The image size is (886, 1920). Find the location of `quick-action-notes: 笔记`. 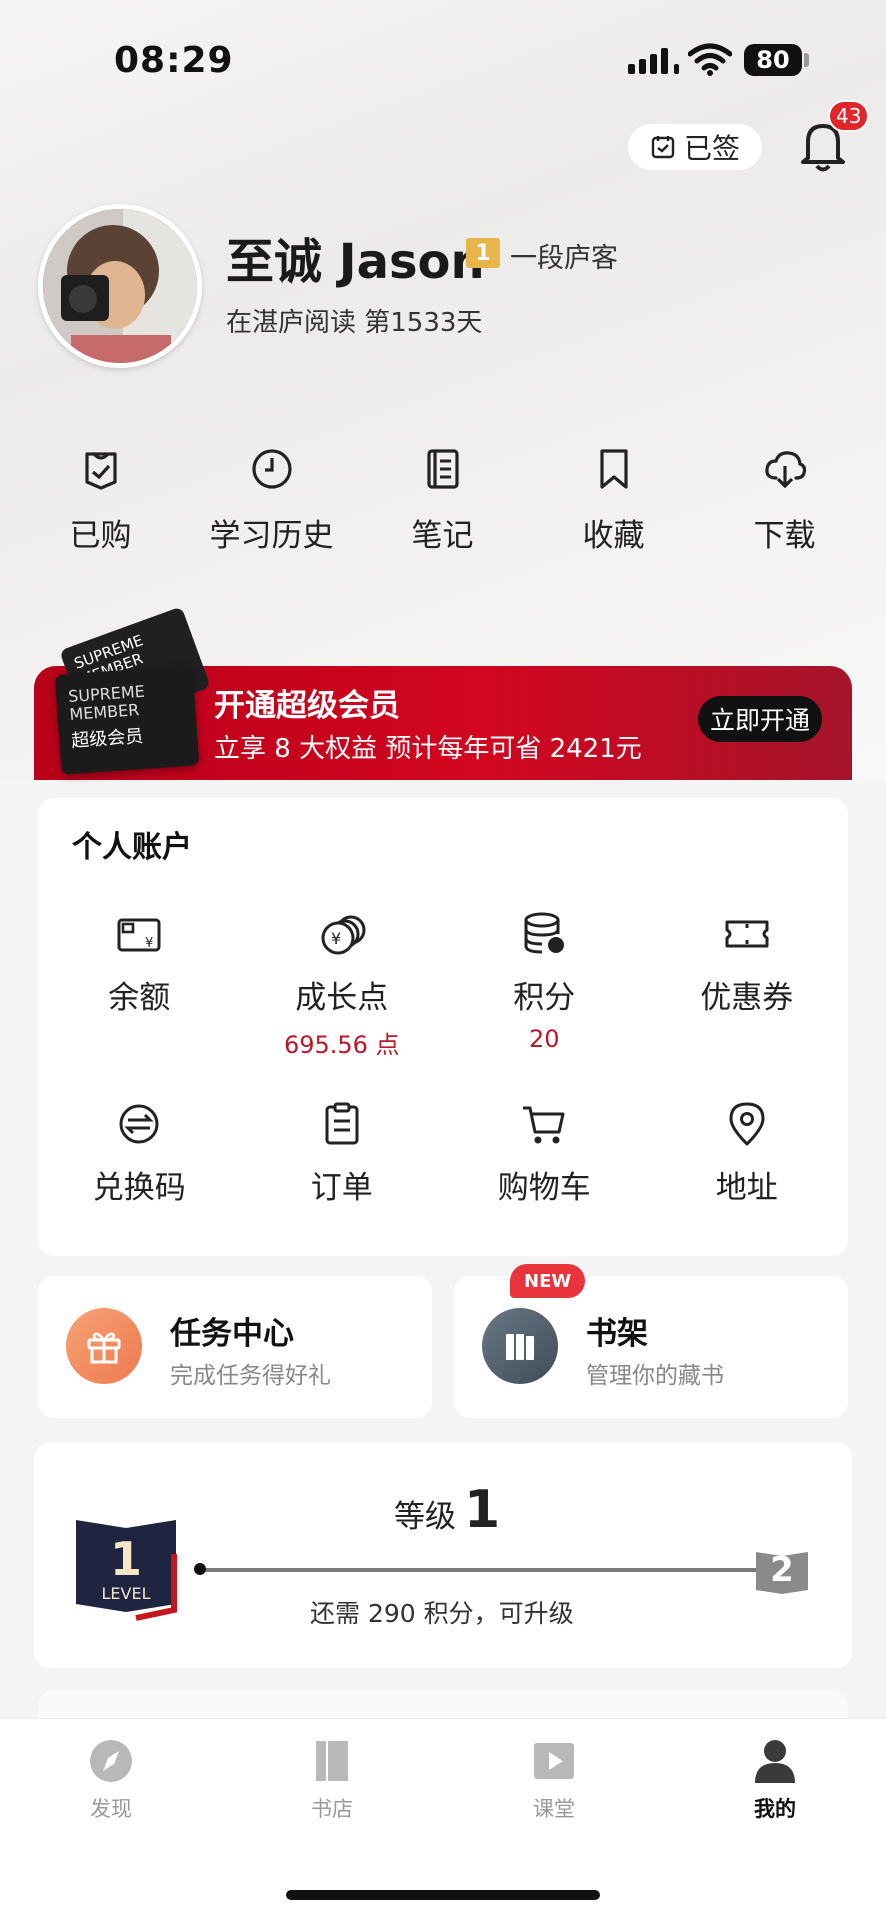

quick-action-notes: 笔记 is located at coordinates (442, 500).